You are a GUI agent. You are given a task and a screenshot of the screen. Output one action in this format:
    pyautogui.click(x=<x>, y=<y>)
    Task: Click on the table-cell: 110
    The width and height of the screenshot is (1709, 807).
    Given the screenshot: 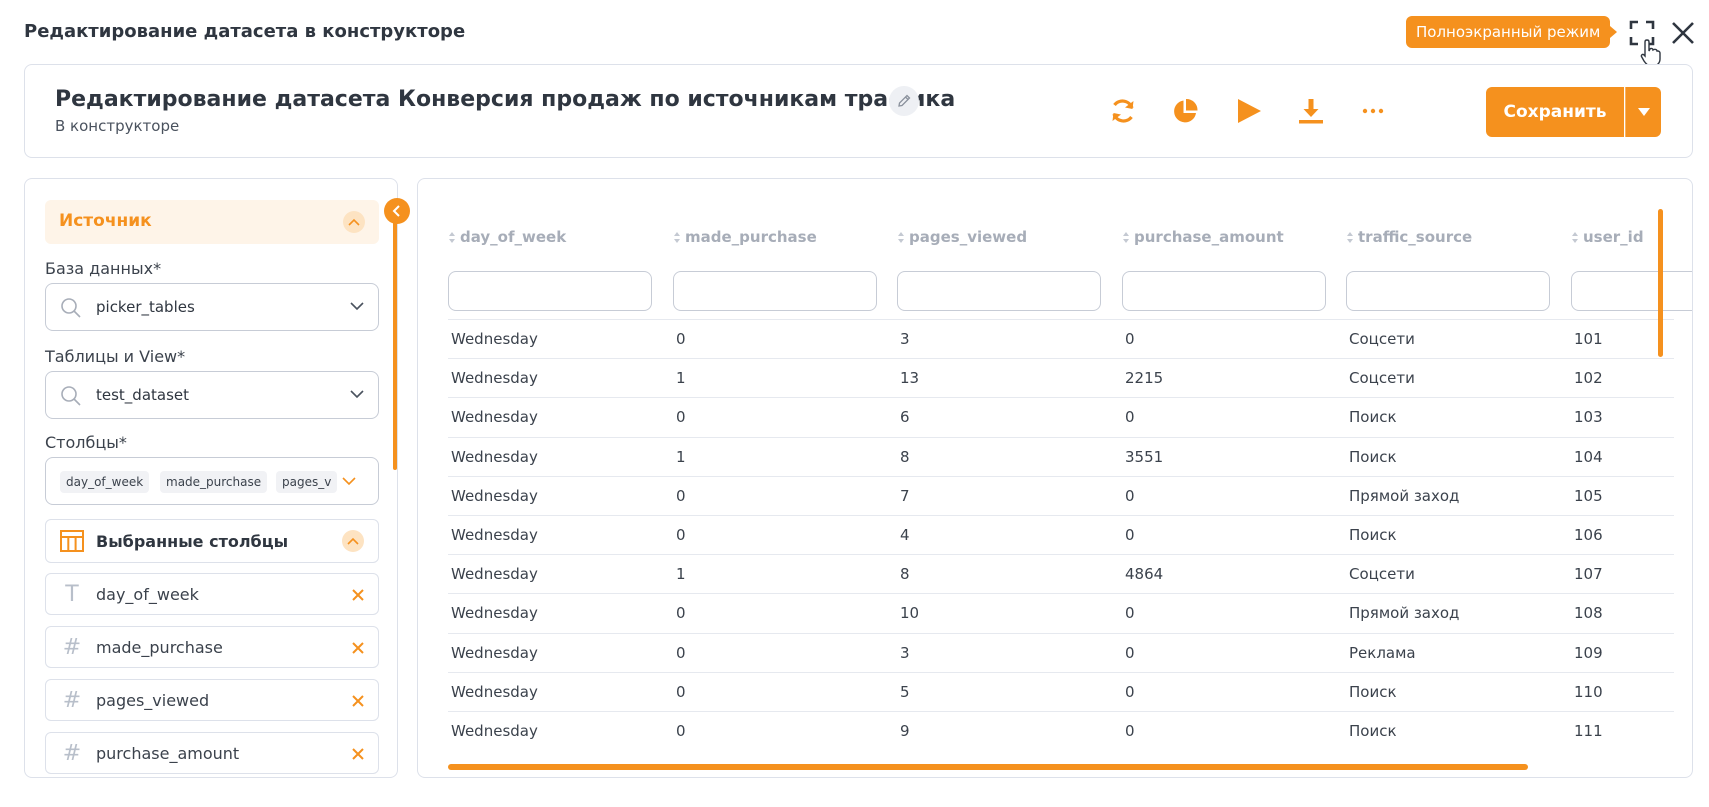 What is the action you would take?
    pyautogui.click(x=1588, y=691)
    